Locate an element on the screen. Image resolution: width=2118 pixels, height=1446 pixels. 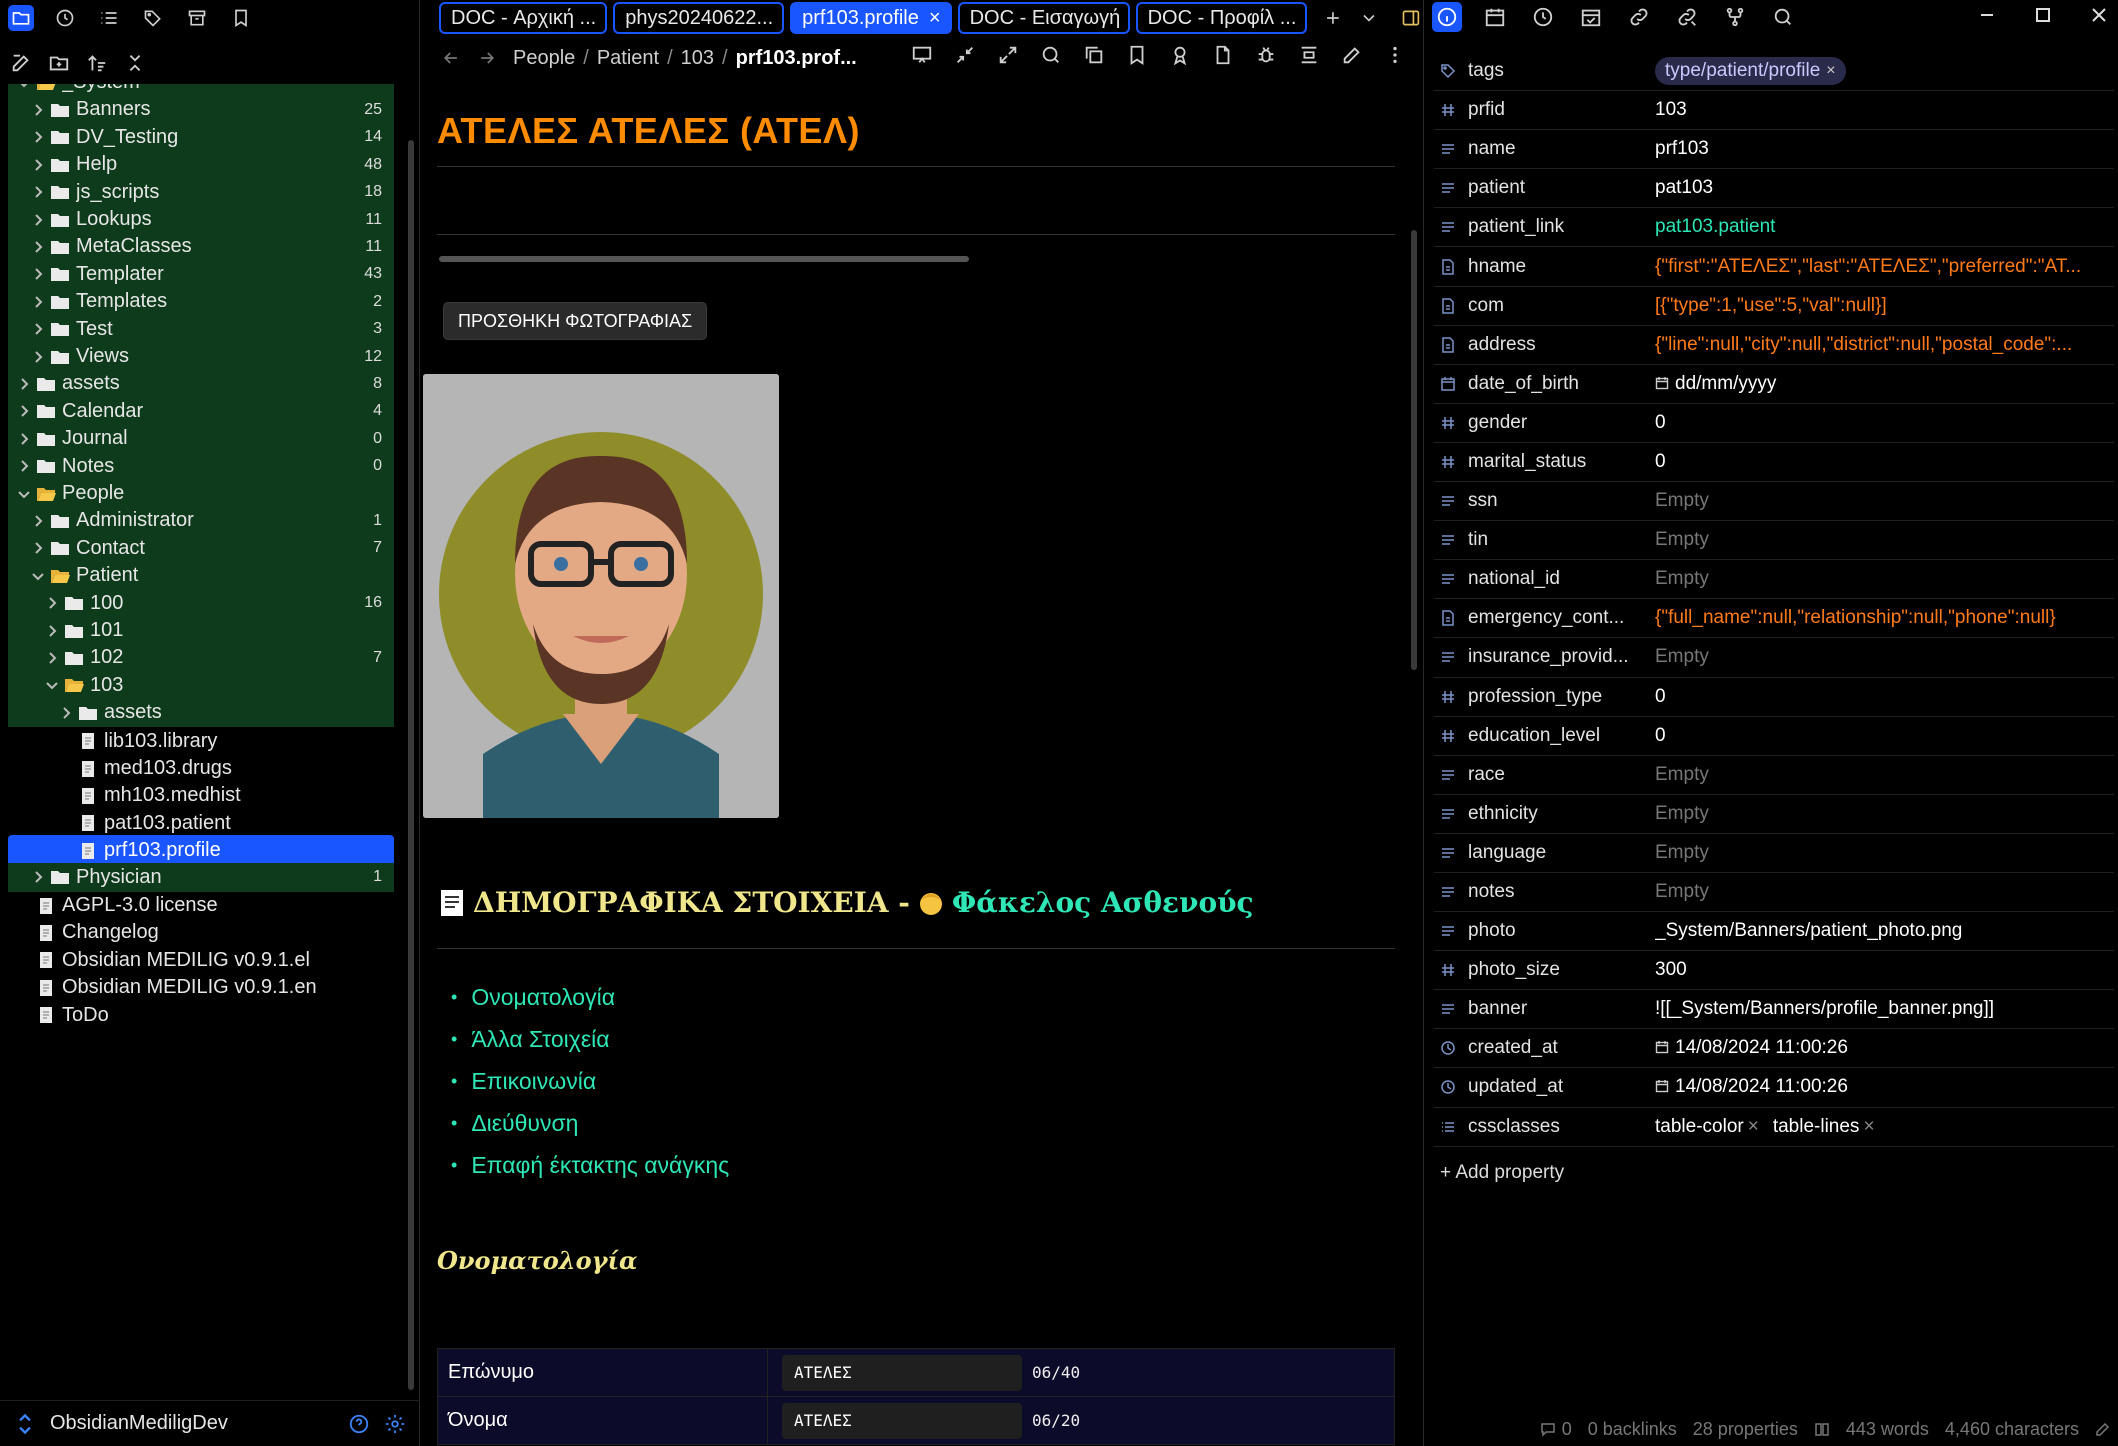
tree-file: pat103.patient is located at coordinates (201, 823).